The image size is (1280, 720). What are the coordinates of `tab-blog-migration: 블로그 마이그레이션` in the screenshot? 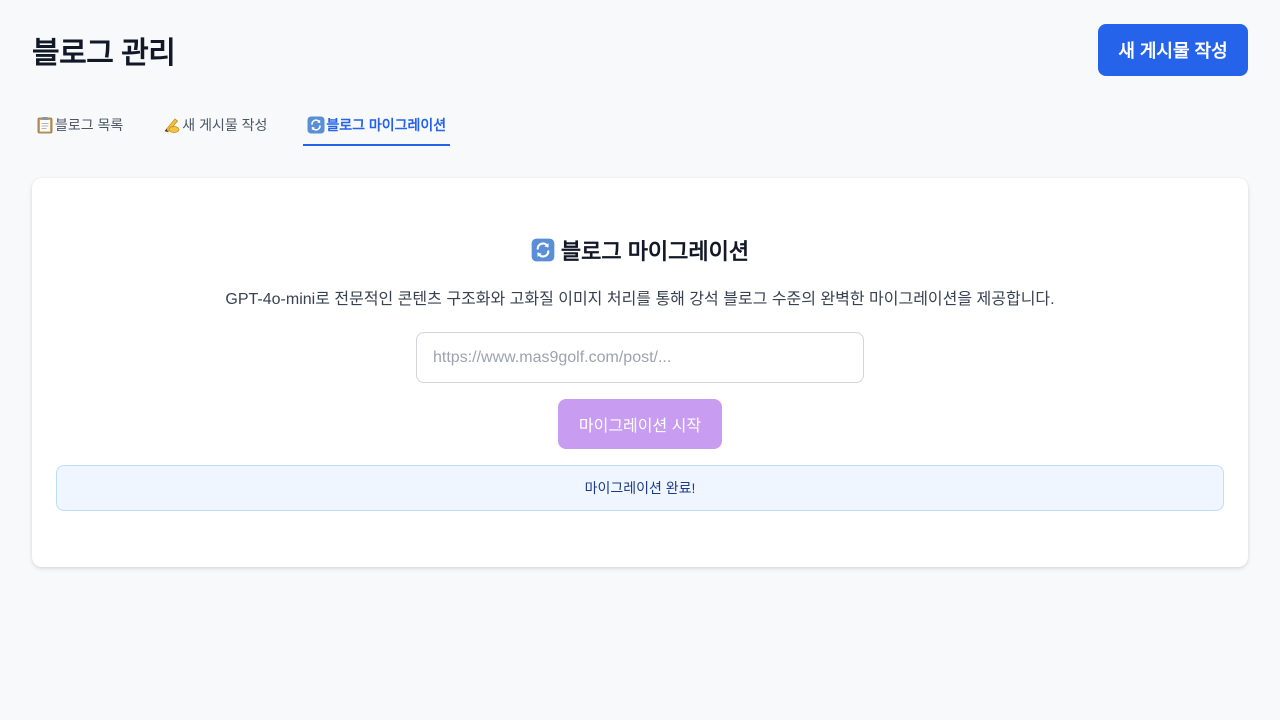 It's located at (377, 126).